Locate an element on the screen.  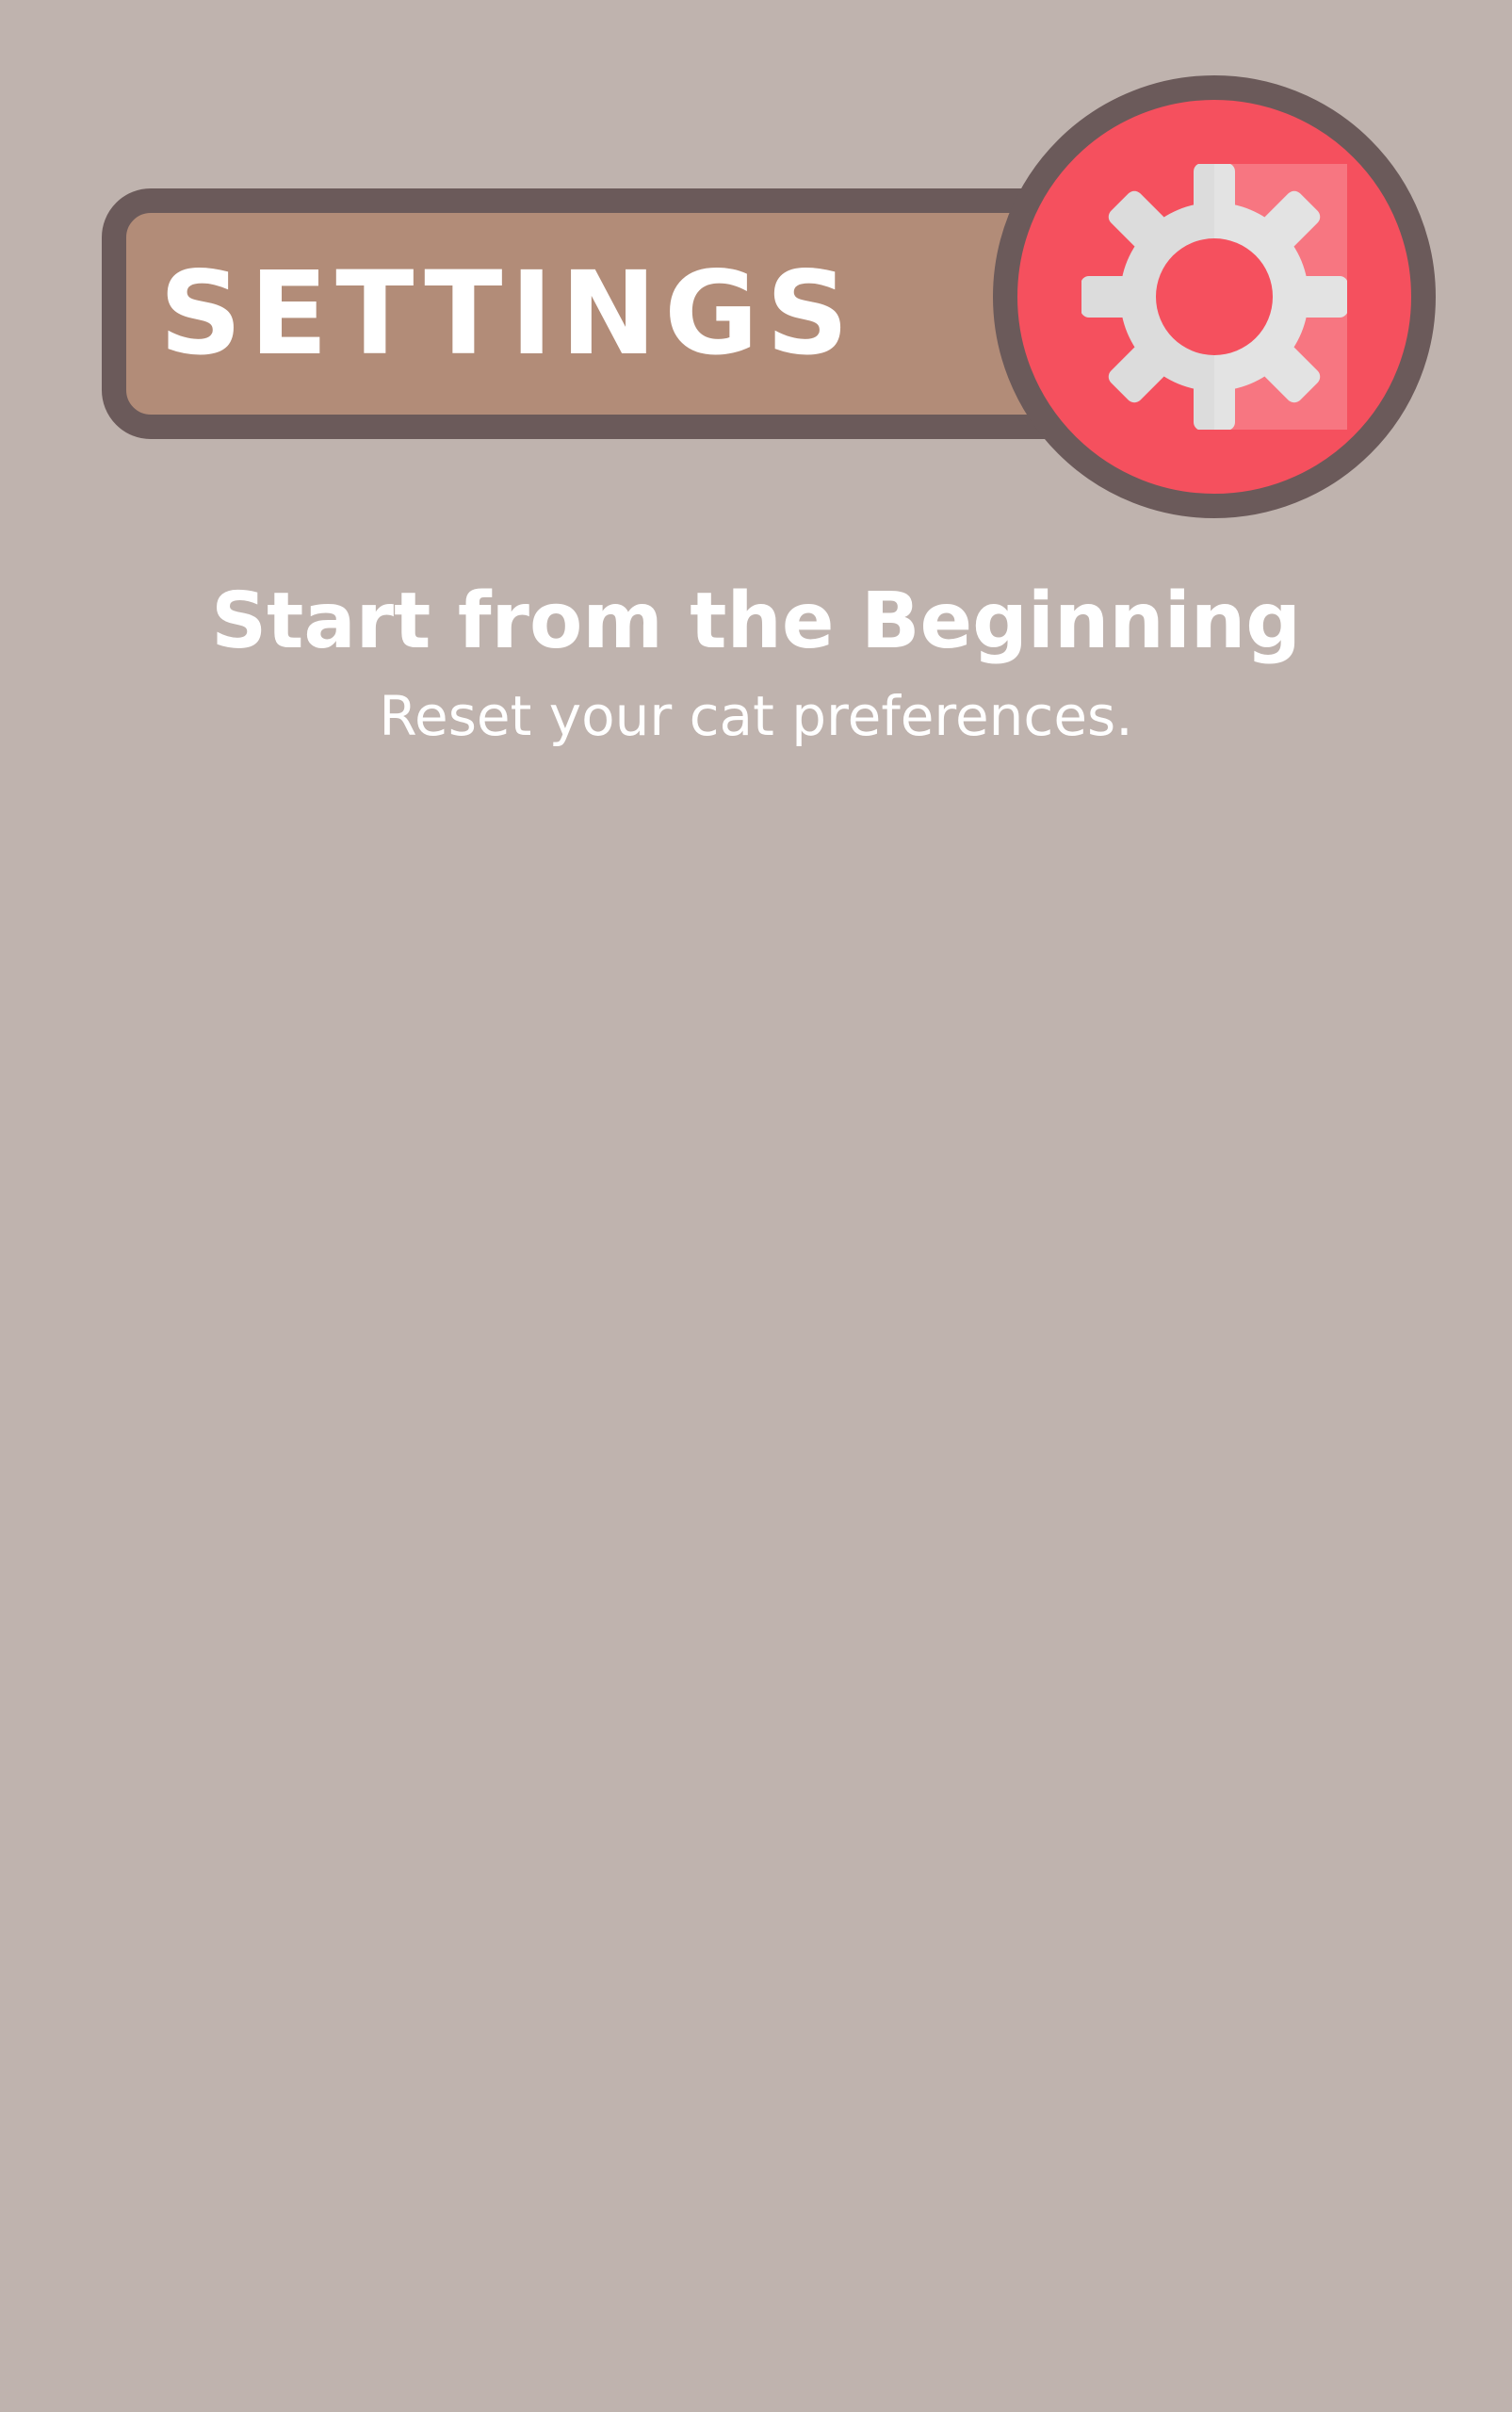
gear-icon is located at coordinates (1214, 297).